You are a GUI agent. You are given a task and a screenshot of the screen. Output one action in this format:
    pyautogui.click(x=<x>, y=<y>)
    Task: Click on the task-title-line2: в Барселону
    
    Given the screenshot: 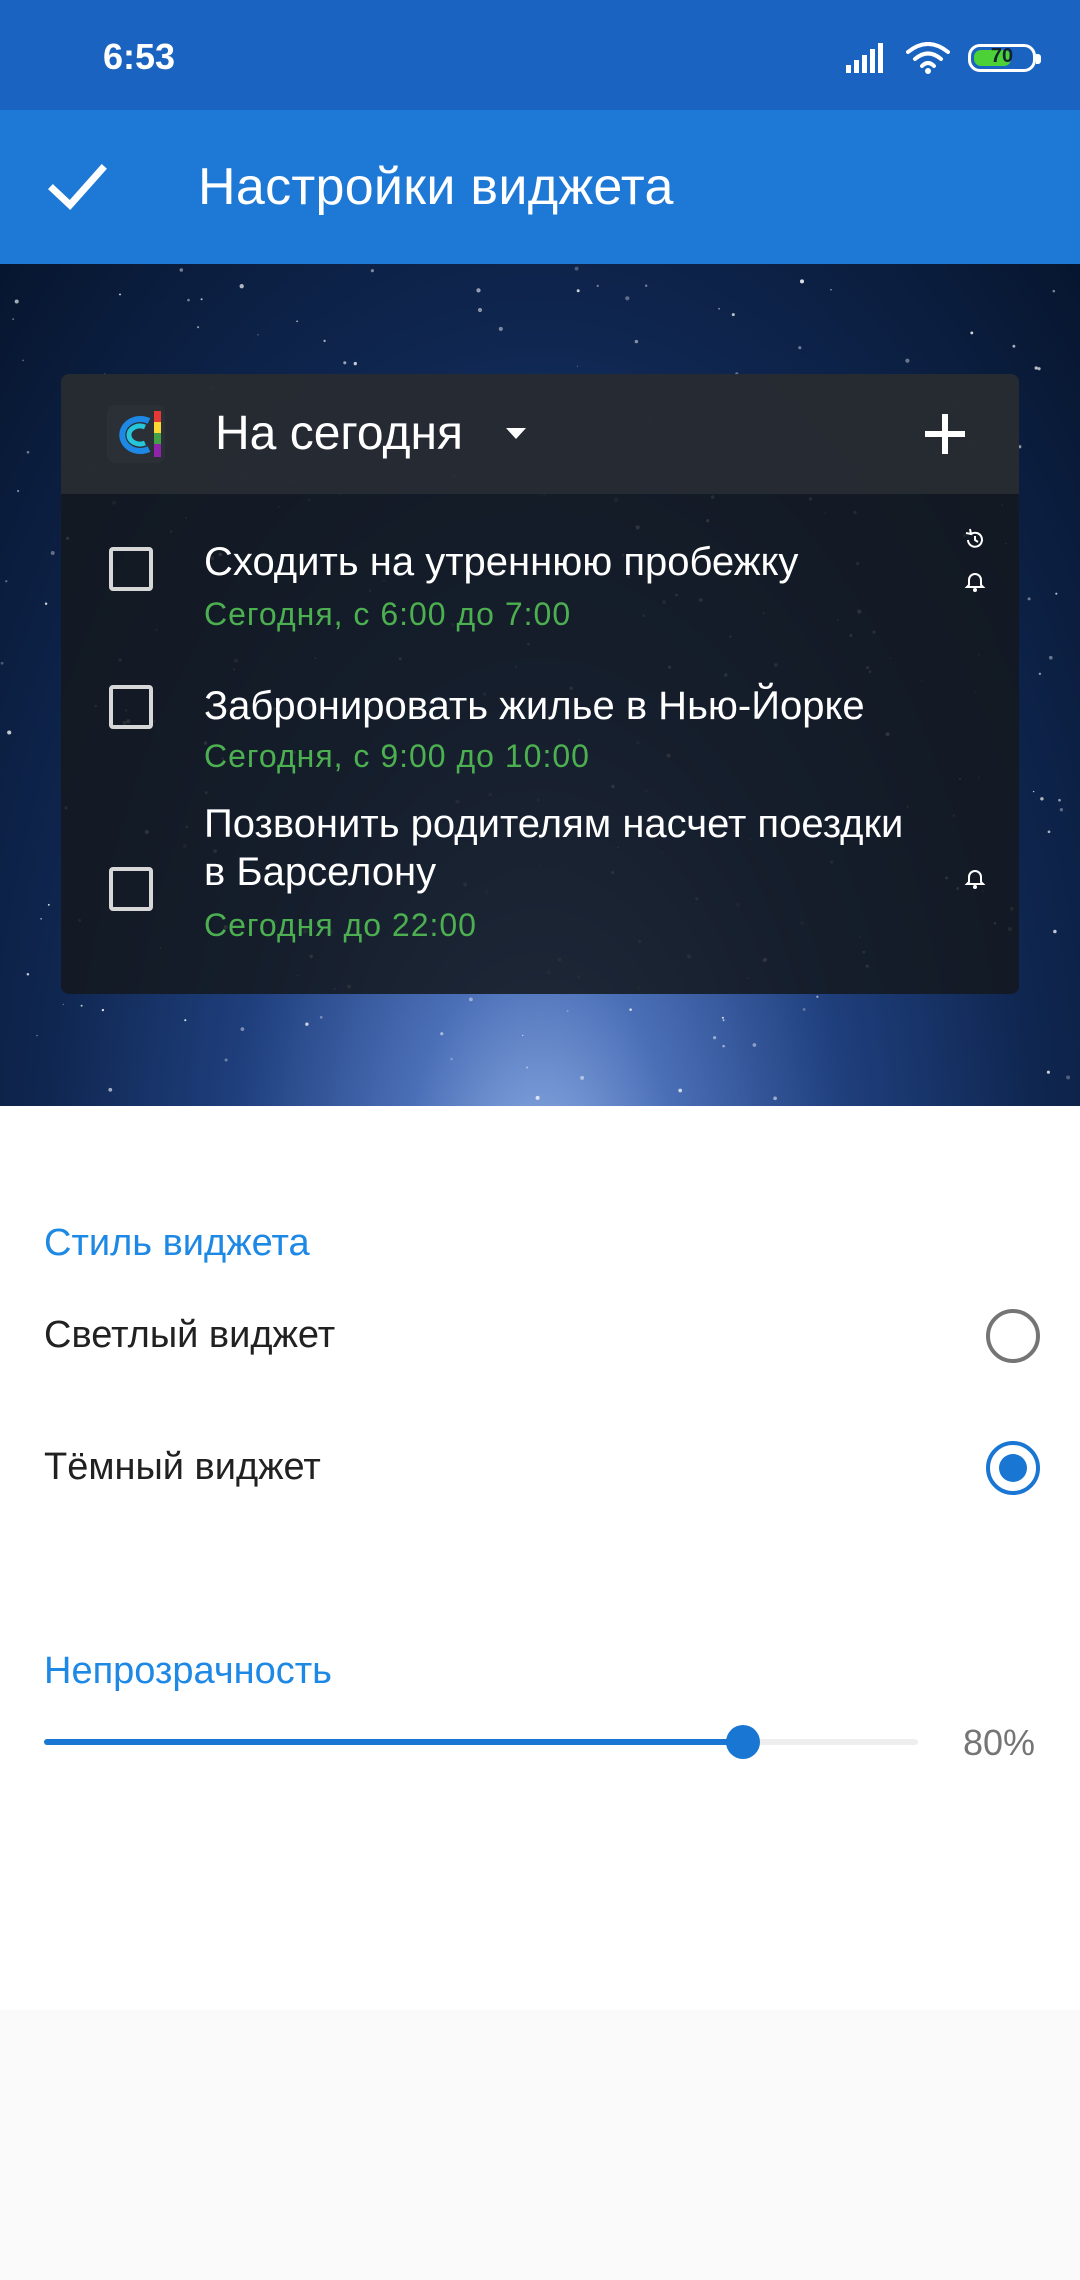 What is the action you would take?
    pyautogui.click(x=320, y=872)
    